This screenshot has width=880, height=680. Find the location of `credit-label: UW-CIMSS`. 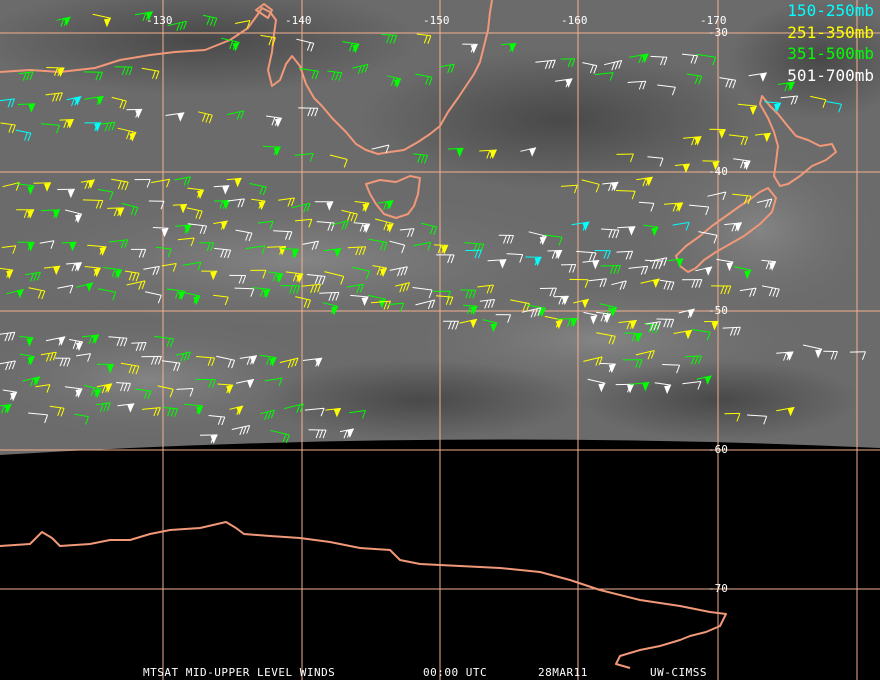

credit-label: UW-CIMSS is located at coordinates (678, 672).